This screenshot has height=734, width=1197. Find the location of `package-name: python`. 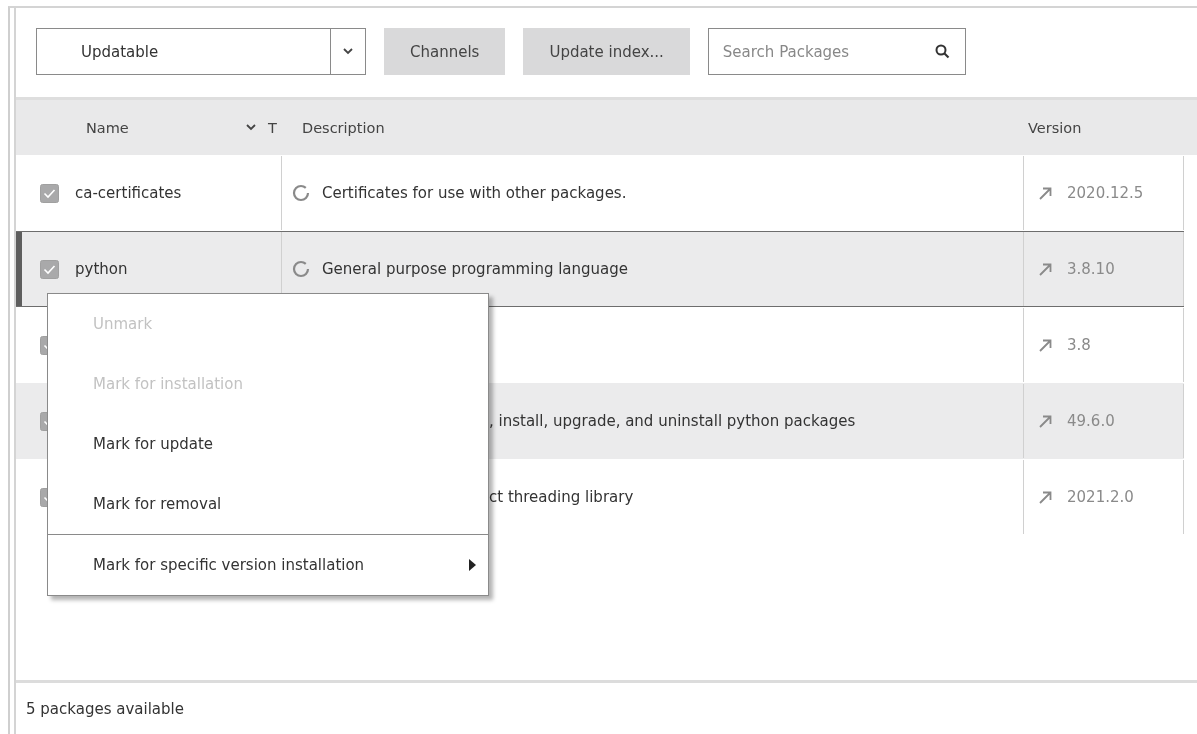

package-name: python is located at coordinates (101, 269).